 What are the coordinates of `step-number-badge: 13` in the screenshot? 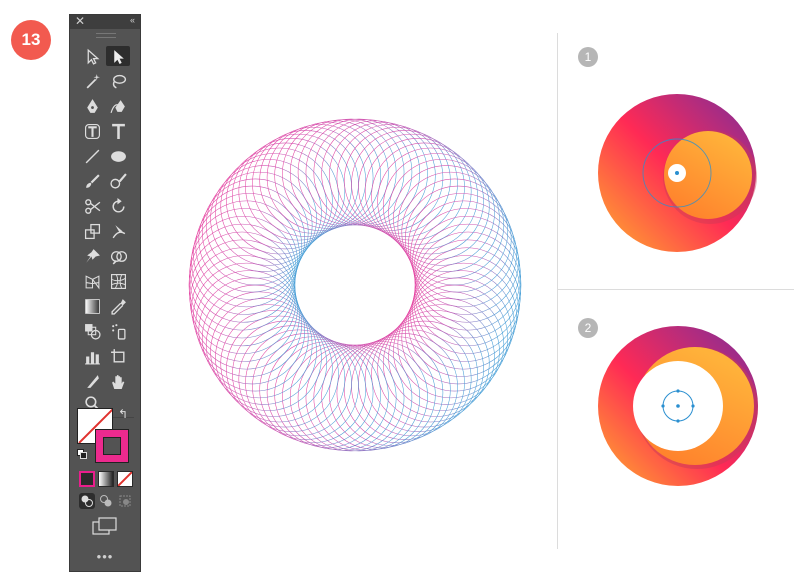 It's located at (31, 40).